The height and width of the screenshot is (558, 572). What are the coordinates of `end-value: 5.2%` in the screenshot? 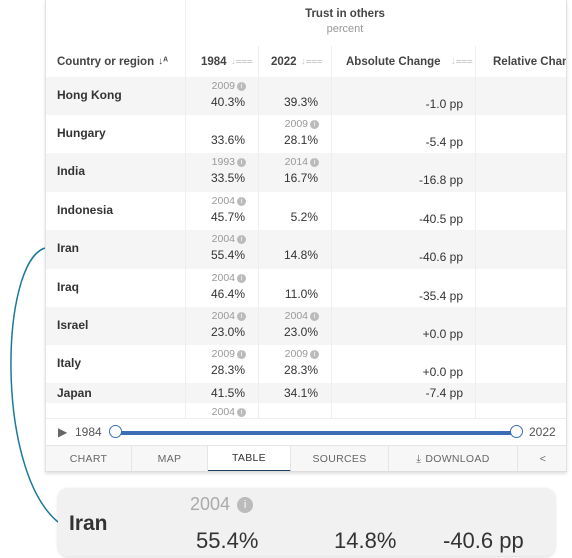 It's located at (304, 217).